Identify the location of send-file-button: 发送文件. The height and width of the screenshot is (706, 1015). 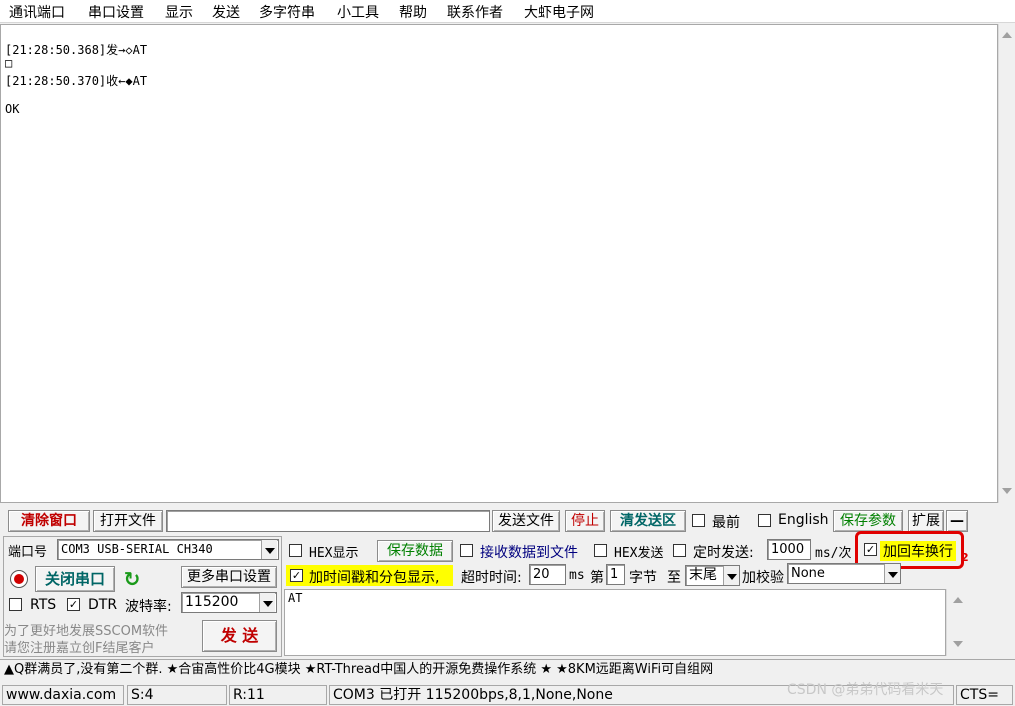
(526, 521).